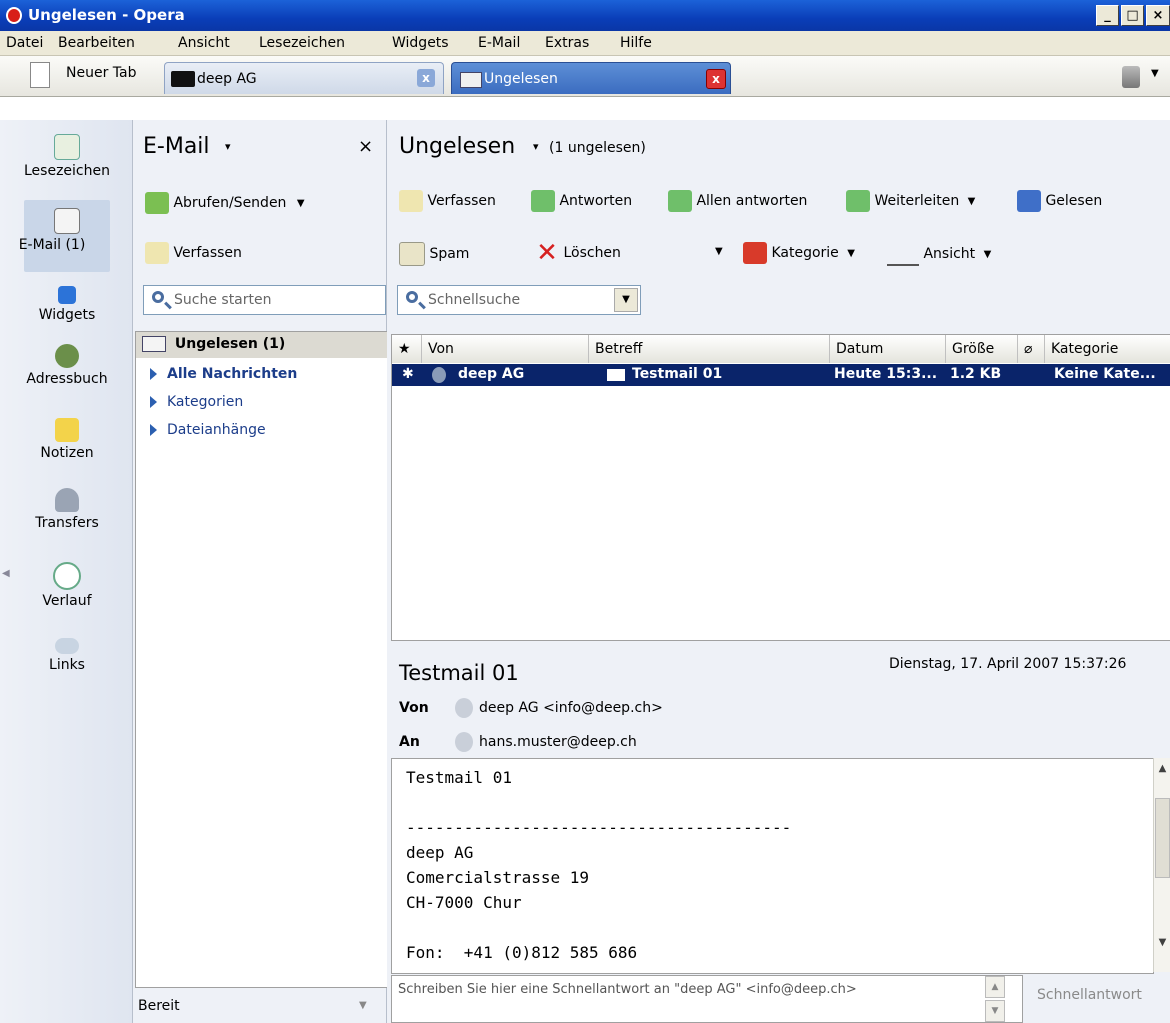  Describe the element at coordinates (626, 300) in the screenshot. I see `quick-search-dropdown-icon: ▼` at that location.